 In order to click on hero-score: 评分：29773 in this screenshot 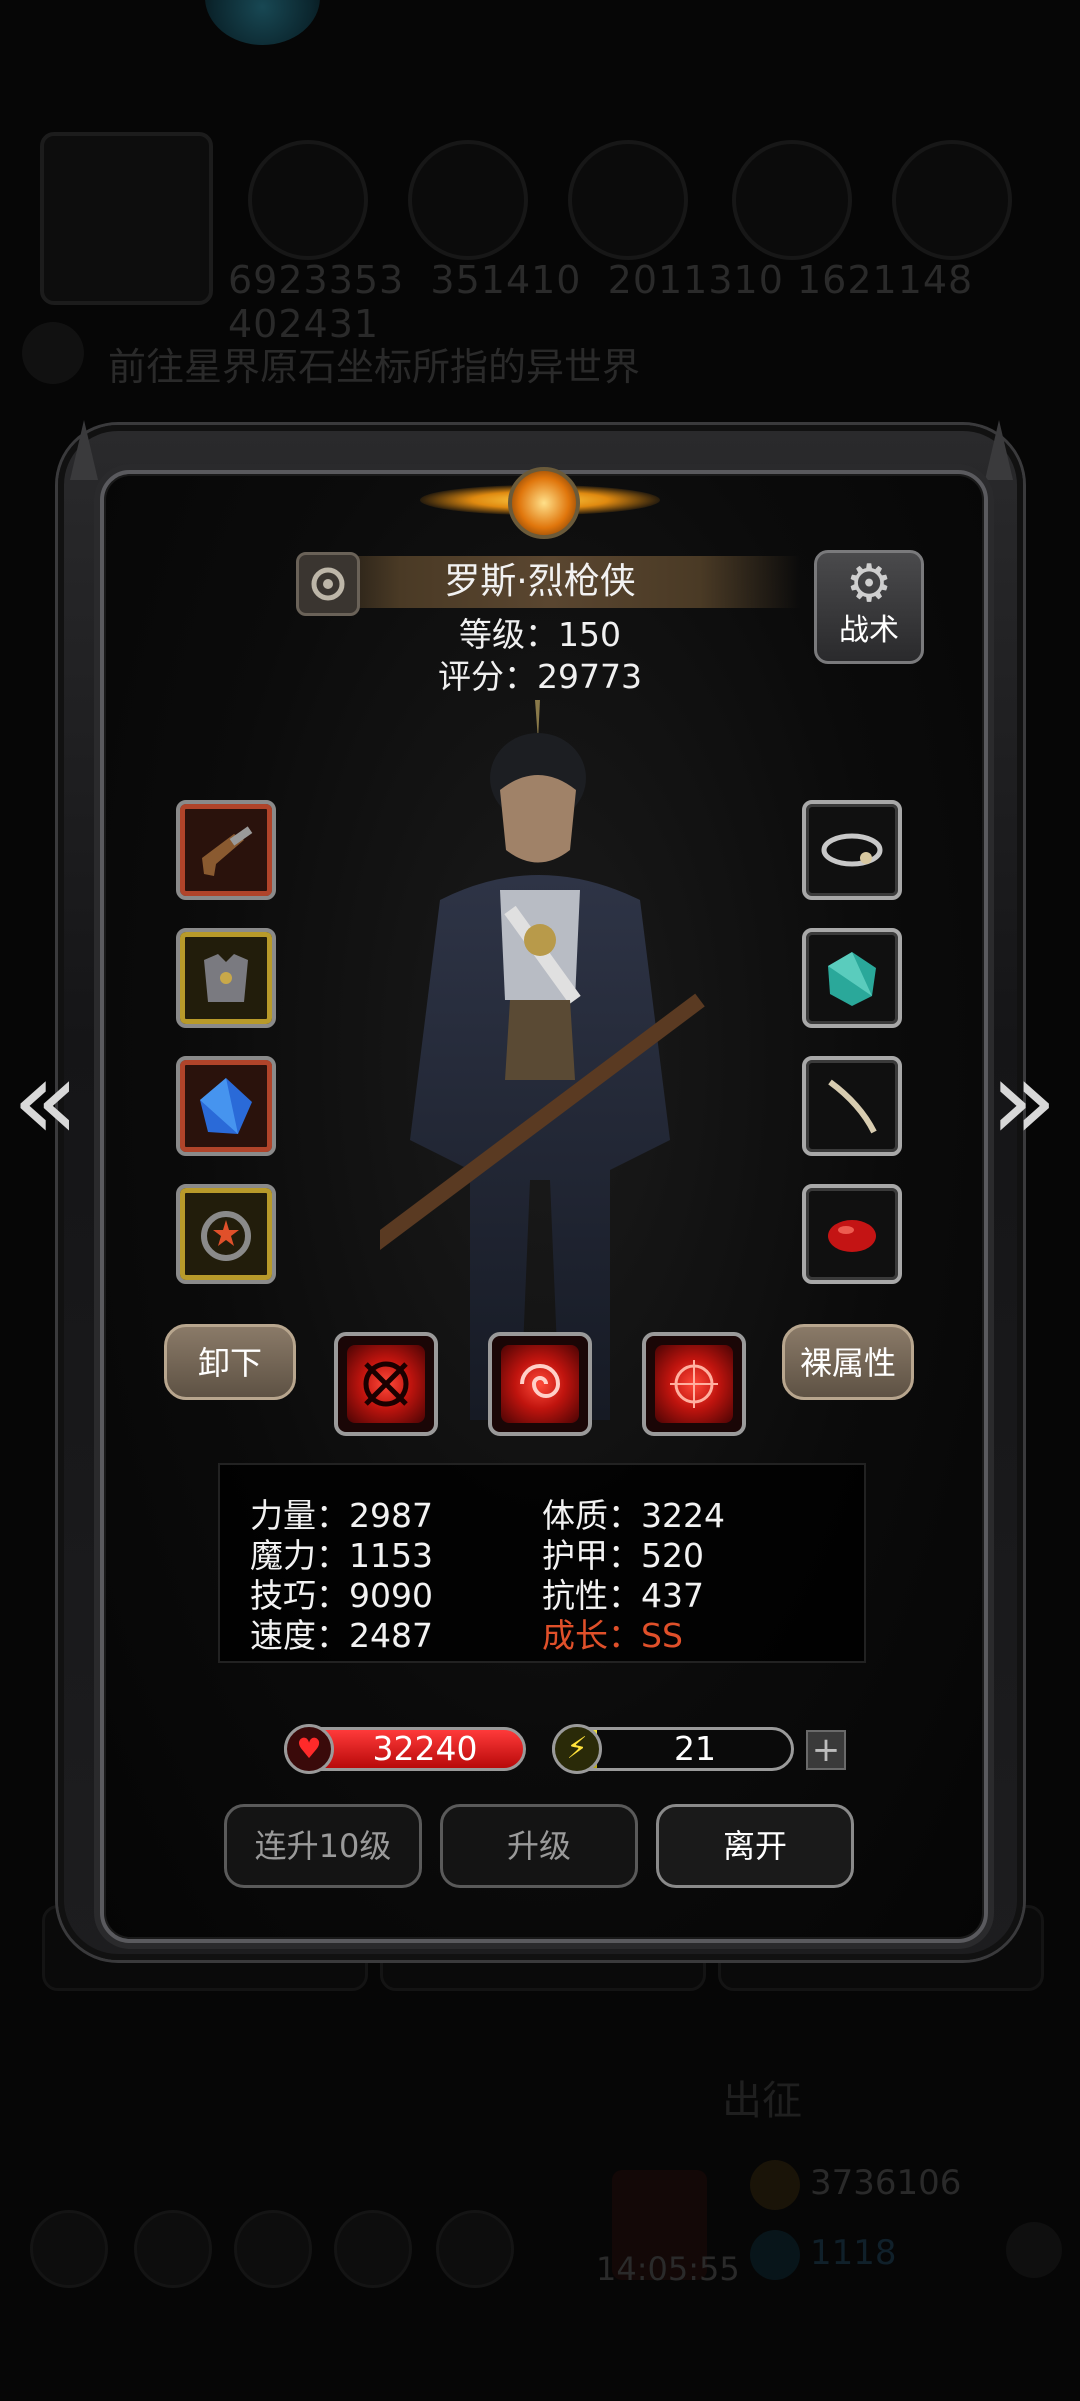, I will do `click(540, 676)`.